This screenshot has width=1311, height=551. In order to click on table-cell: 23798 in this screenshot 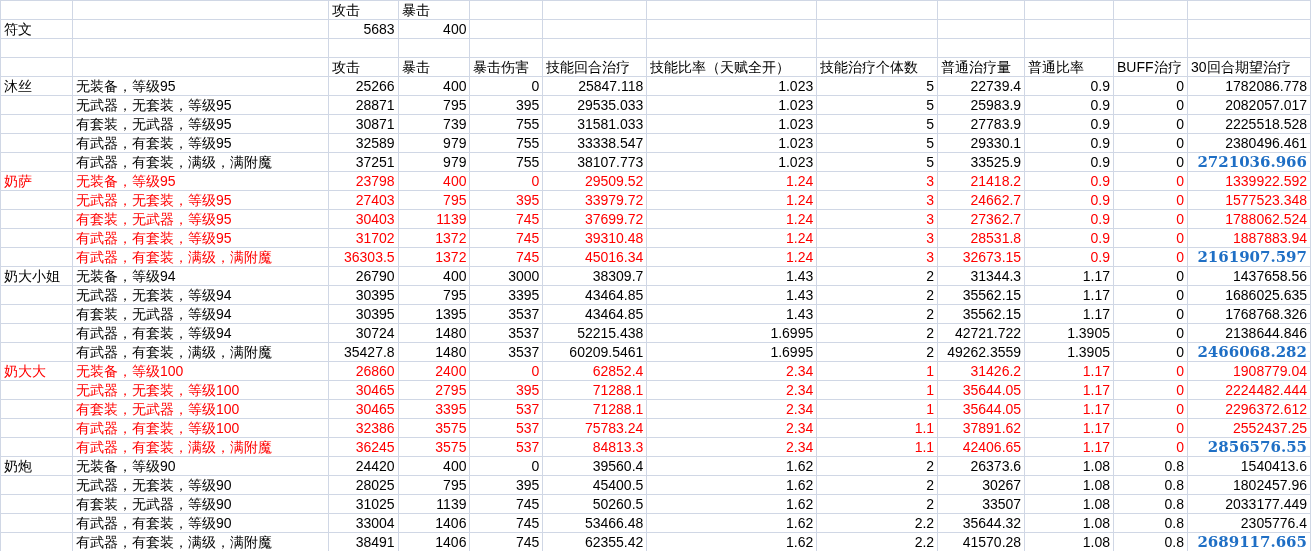, I will do `click(375, 181)`.